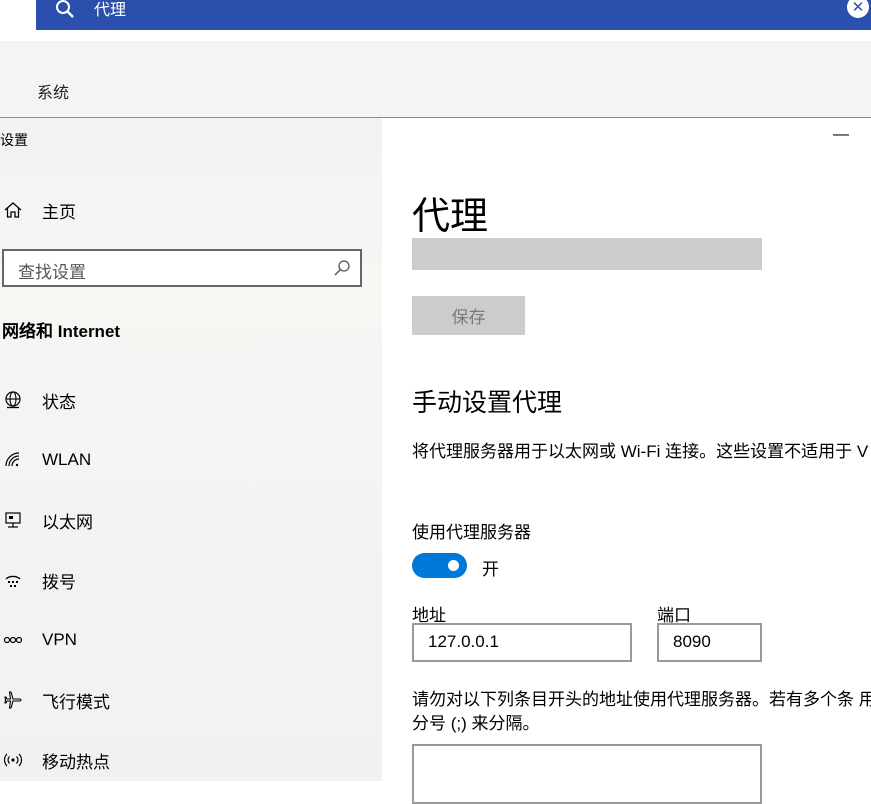  What do you see at coordinates (450, 217) in the screenshot?
I see `page-title: 代理` at bounding box center [450, 217].